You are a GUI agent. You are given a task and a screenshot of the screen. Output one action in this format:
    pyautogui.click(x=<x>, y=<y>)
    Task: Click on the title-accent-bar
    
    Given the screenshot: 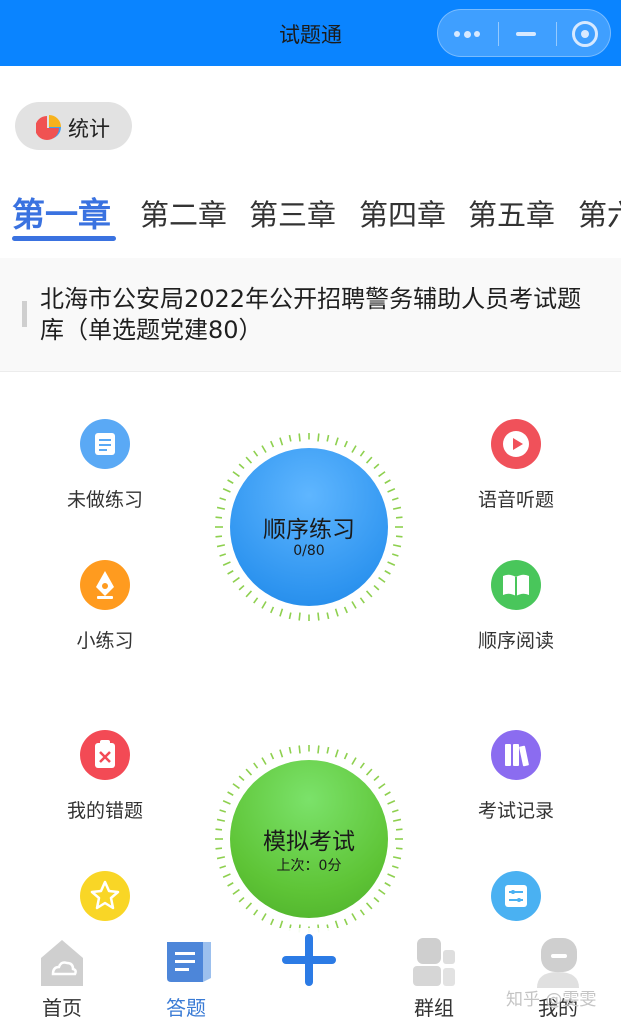 What is the action you would take?
    pyautogui.click(x=24, y=314)
    